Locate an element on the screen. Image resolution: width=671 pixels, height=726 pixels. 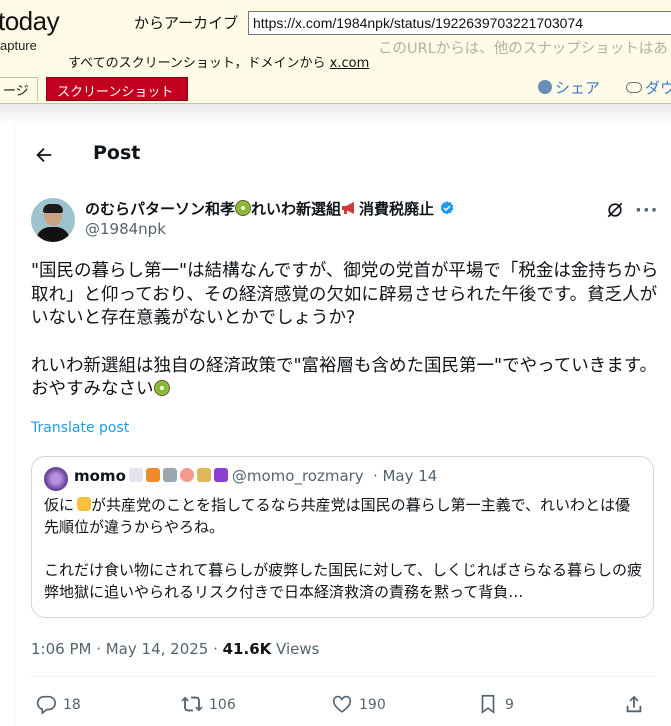
reply-count: 18 is located at coordinates (72, 705).